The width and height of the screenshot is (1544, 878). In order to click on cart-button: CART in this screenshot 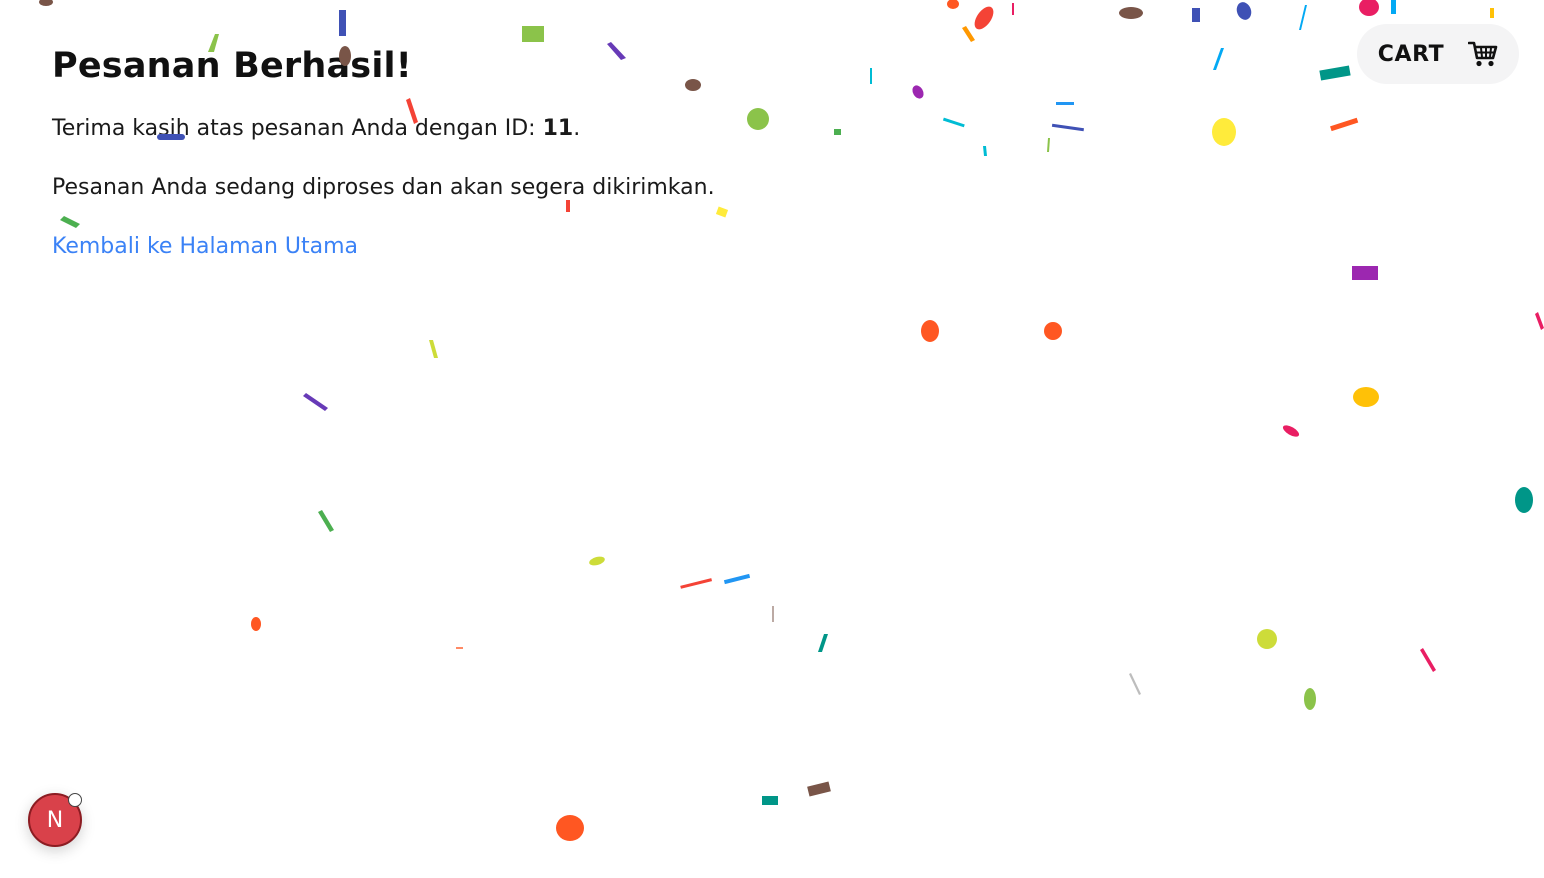, I will do `click(1438, 54)`.